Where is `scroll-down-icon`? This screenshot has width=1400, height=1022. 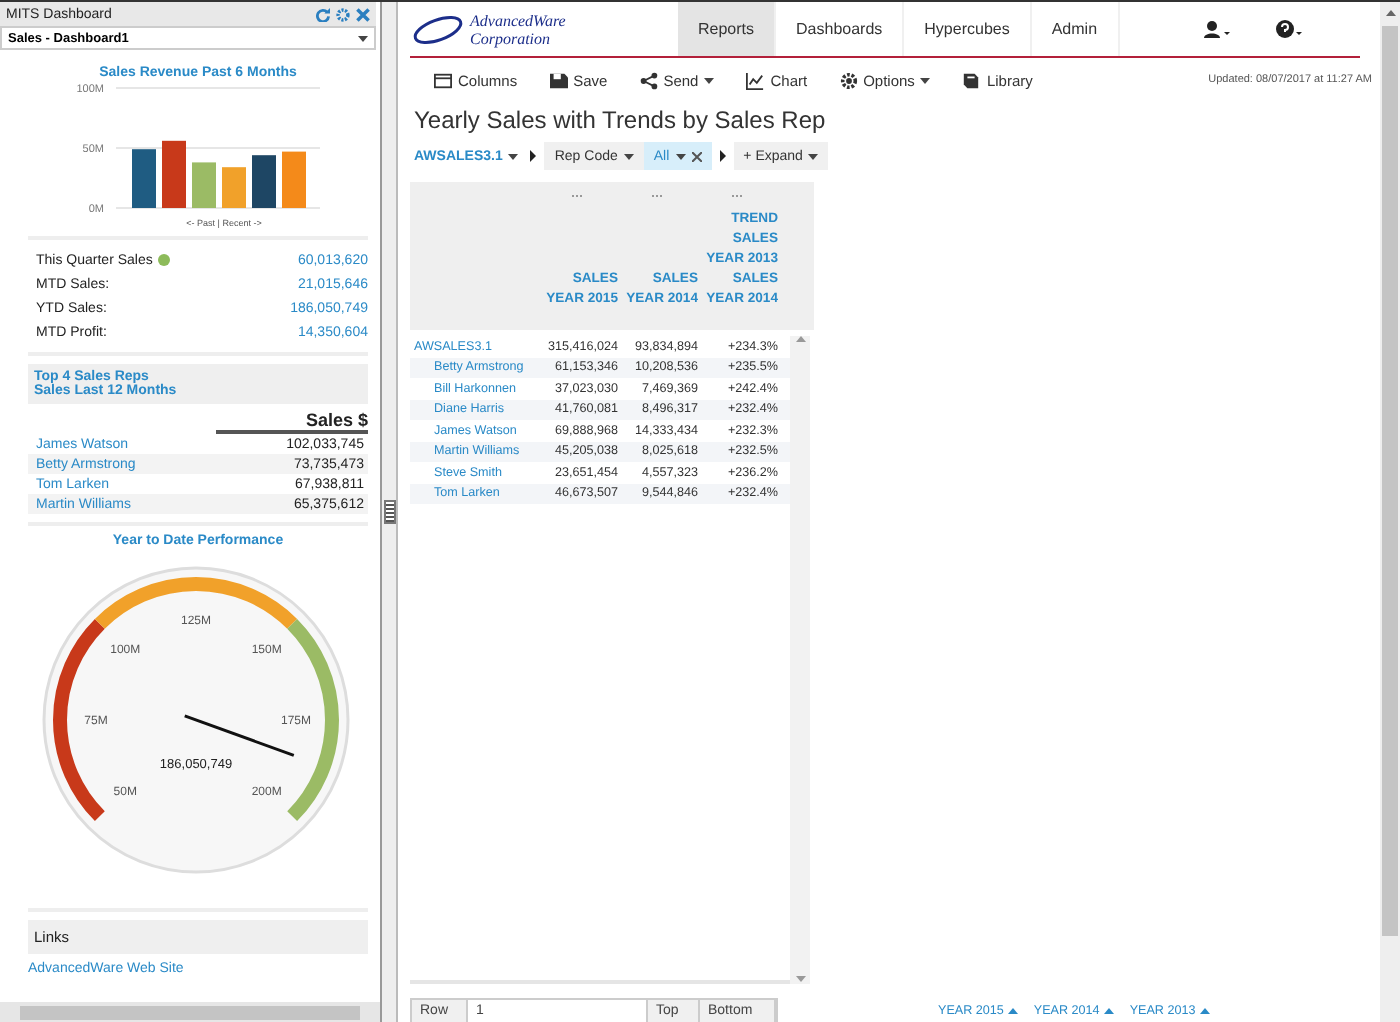
scroll-down-icon is located at coordinates (800, 980).